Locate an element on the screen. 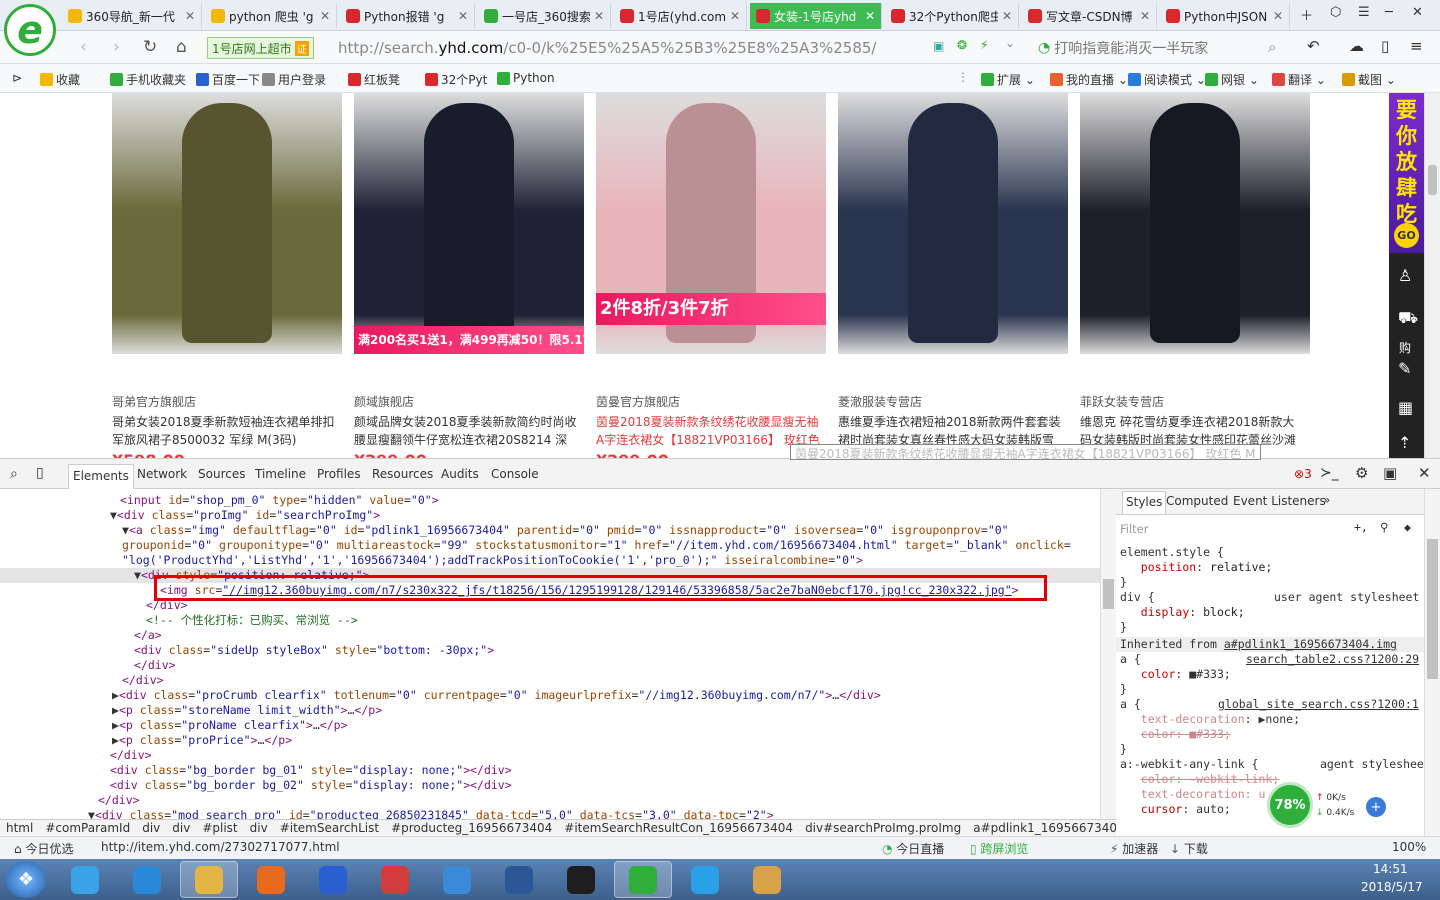 Image resolution: width=1440 pixels, height=900 pixels. search-input: ◔ 打响指竟能消灭一半玩家 is located at coordinates (1159, 48).